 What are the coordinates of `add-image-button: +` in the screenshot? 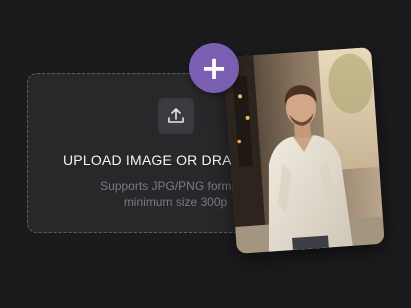 It's located at (214, 68).